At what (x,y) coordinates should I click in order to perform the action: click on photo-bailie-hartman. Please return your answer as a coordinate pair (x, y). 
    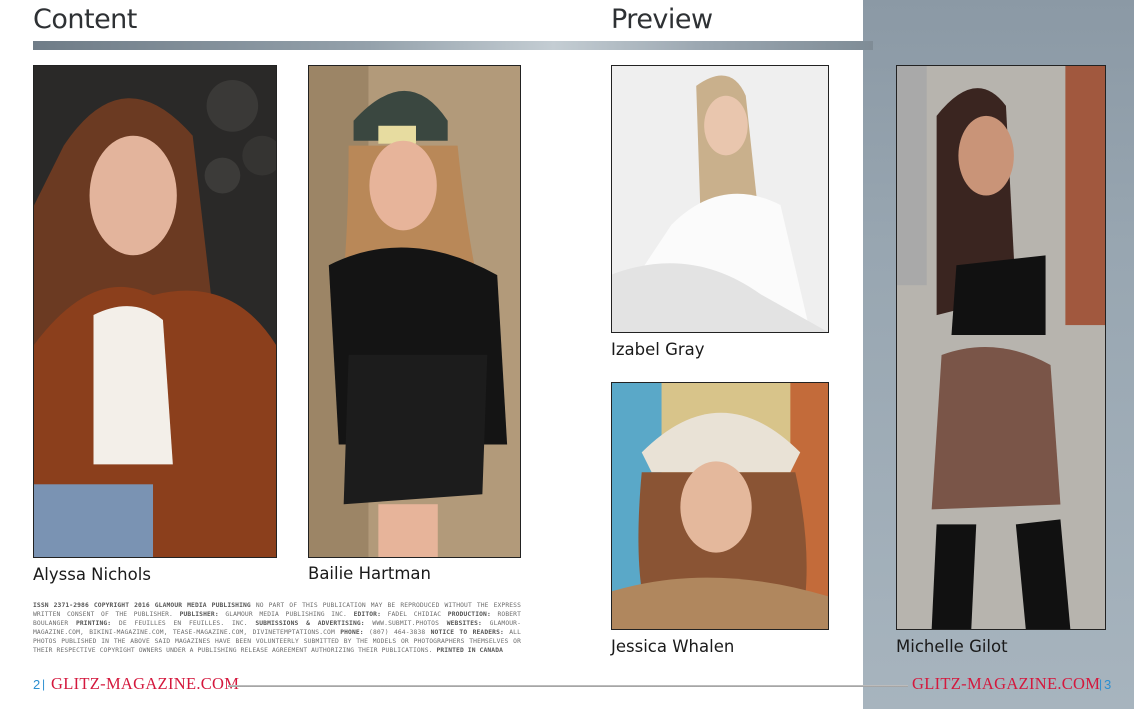
    Looking at the image, I should click on (414, 311).